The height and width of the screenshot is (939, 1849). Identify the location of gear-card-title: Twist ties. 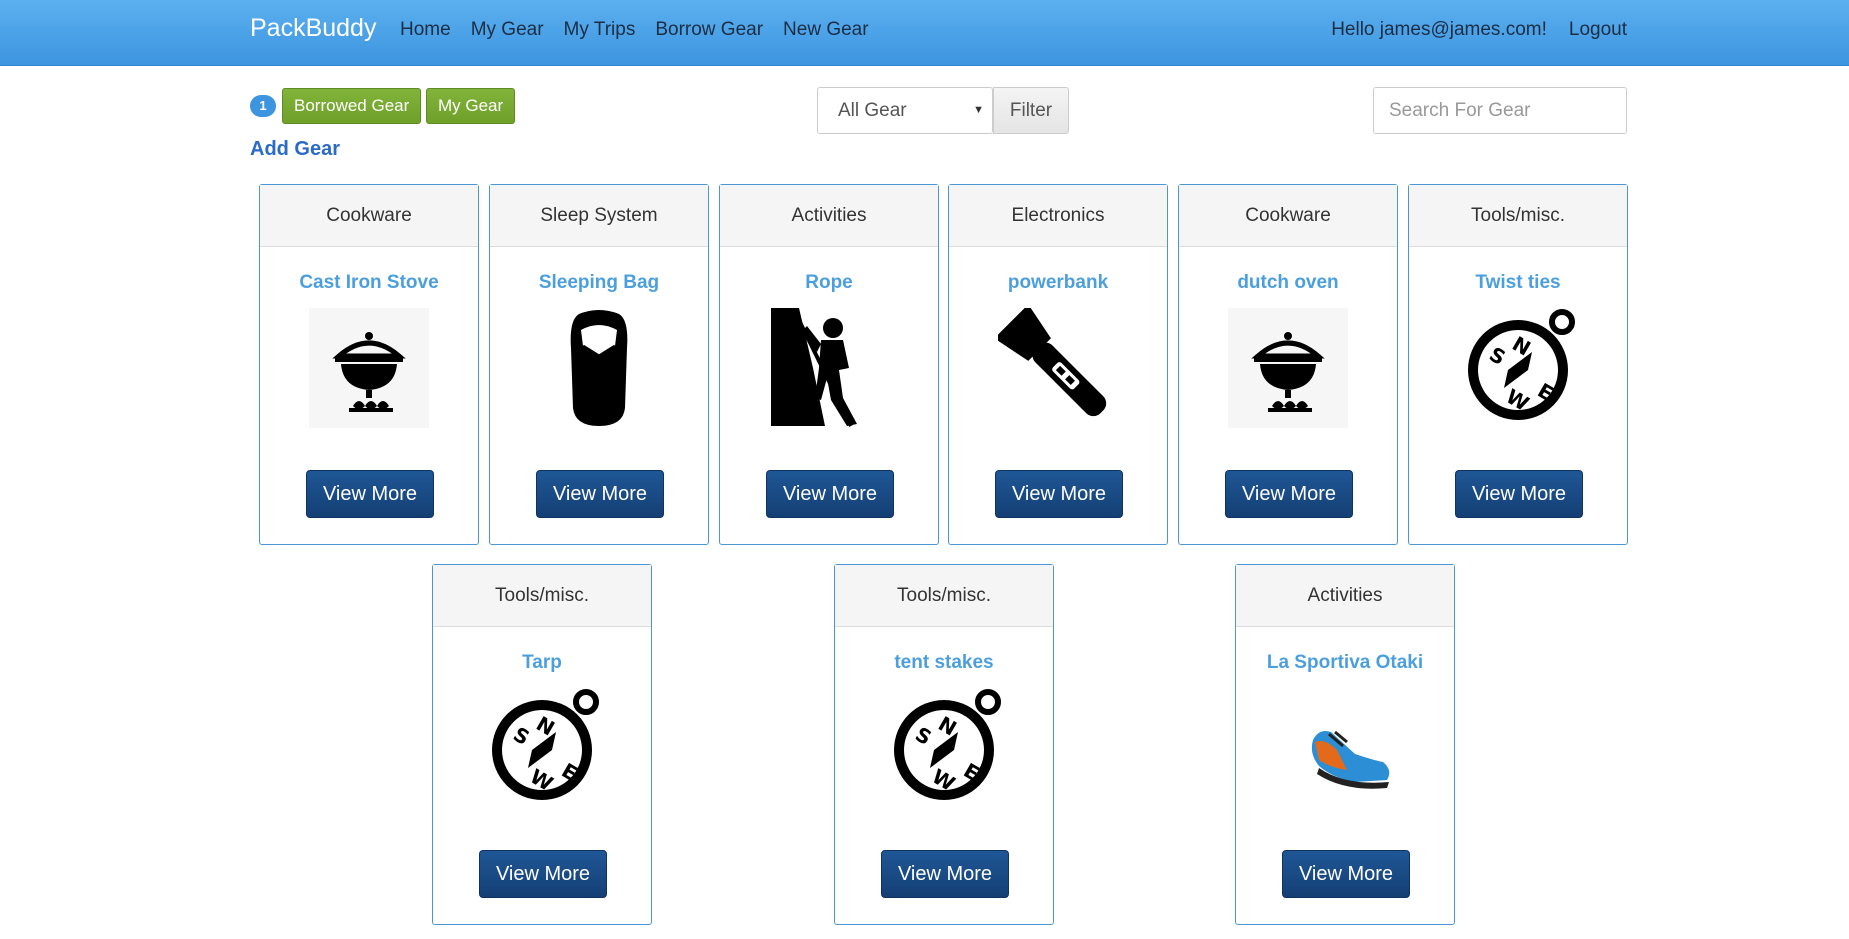
(1518, 283).